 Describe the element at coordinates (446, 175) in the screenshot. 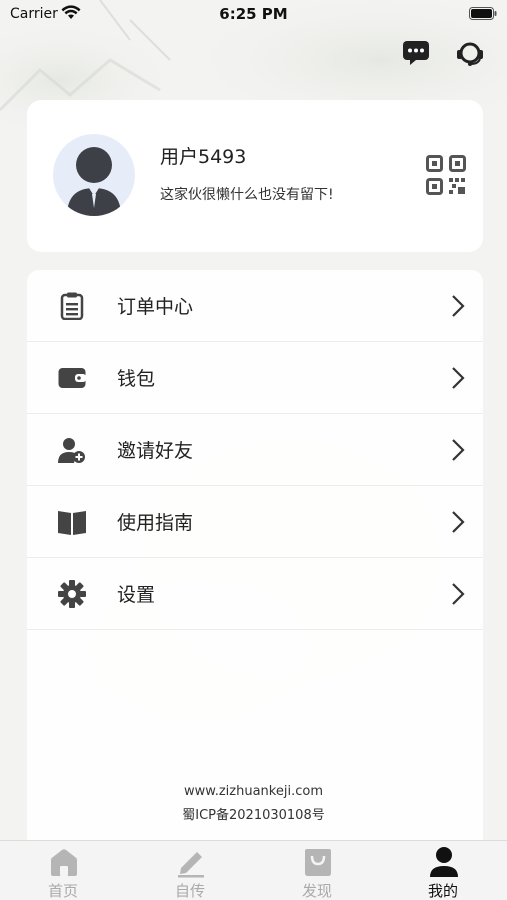

I see `qr-code-icon` at that location.